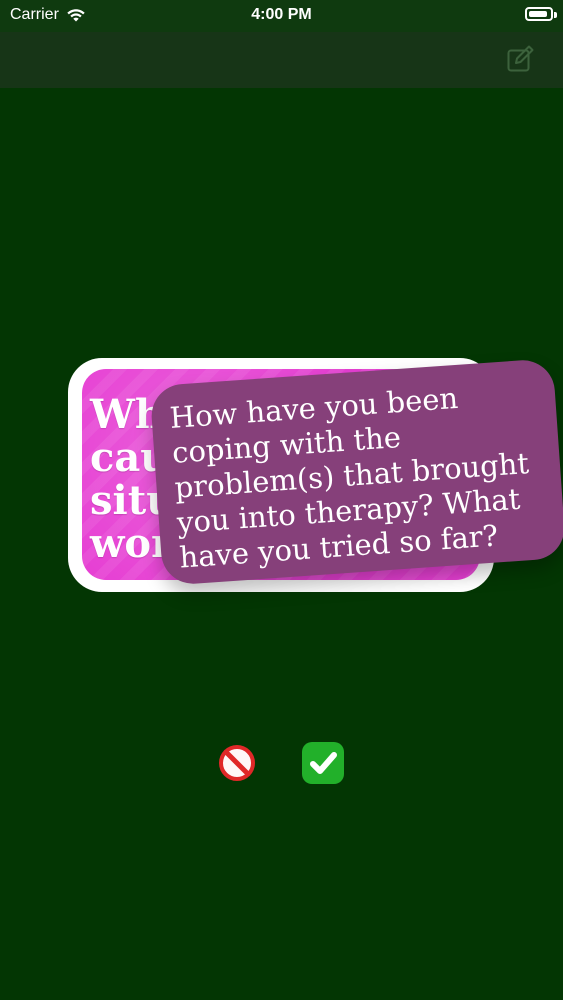  Describe the element at coordinates (520, 59) in the screenshot. I see `compose-icon` at that location.